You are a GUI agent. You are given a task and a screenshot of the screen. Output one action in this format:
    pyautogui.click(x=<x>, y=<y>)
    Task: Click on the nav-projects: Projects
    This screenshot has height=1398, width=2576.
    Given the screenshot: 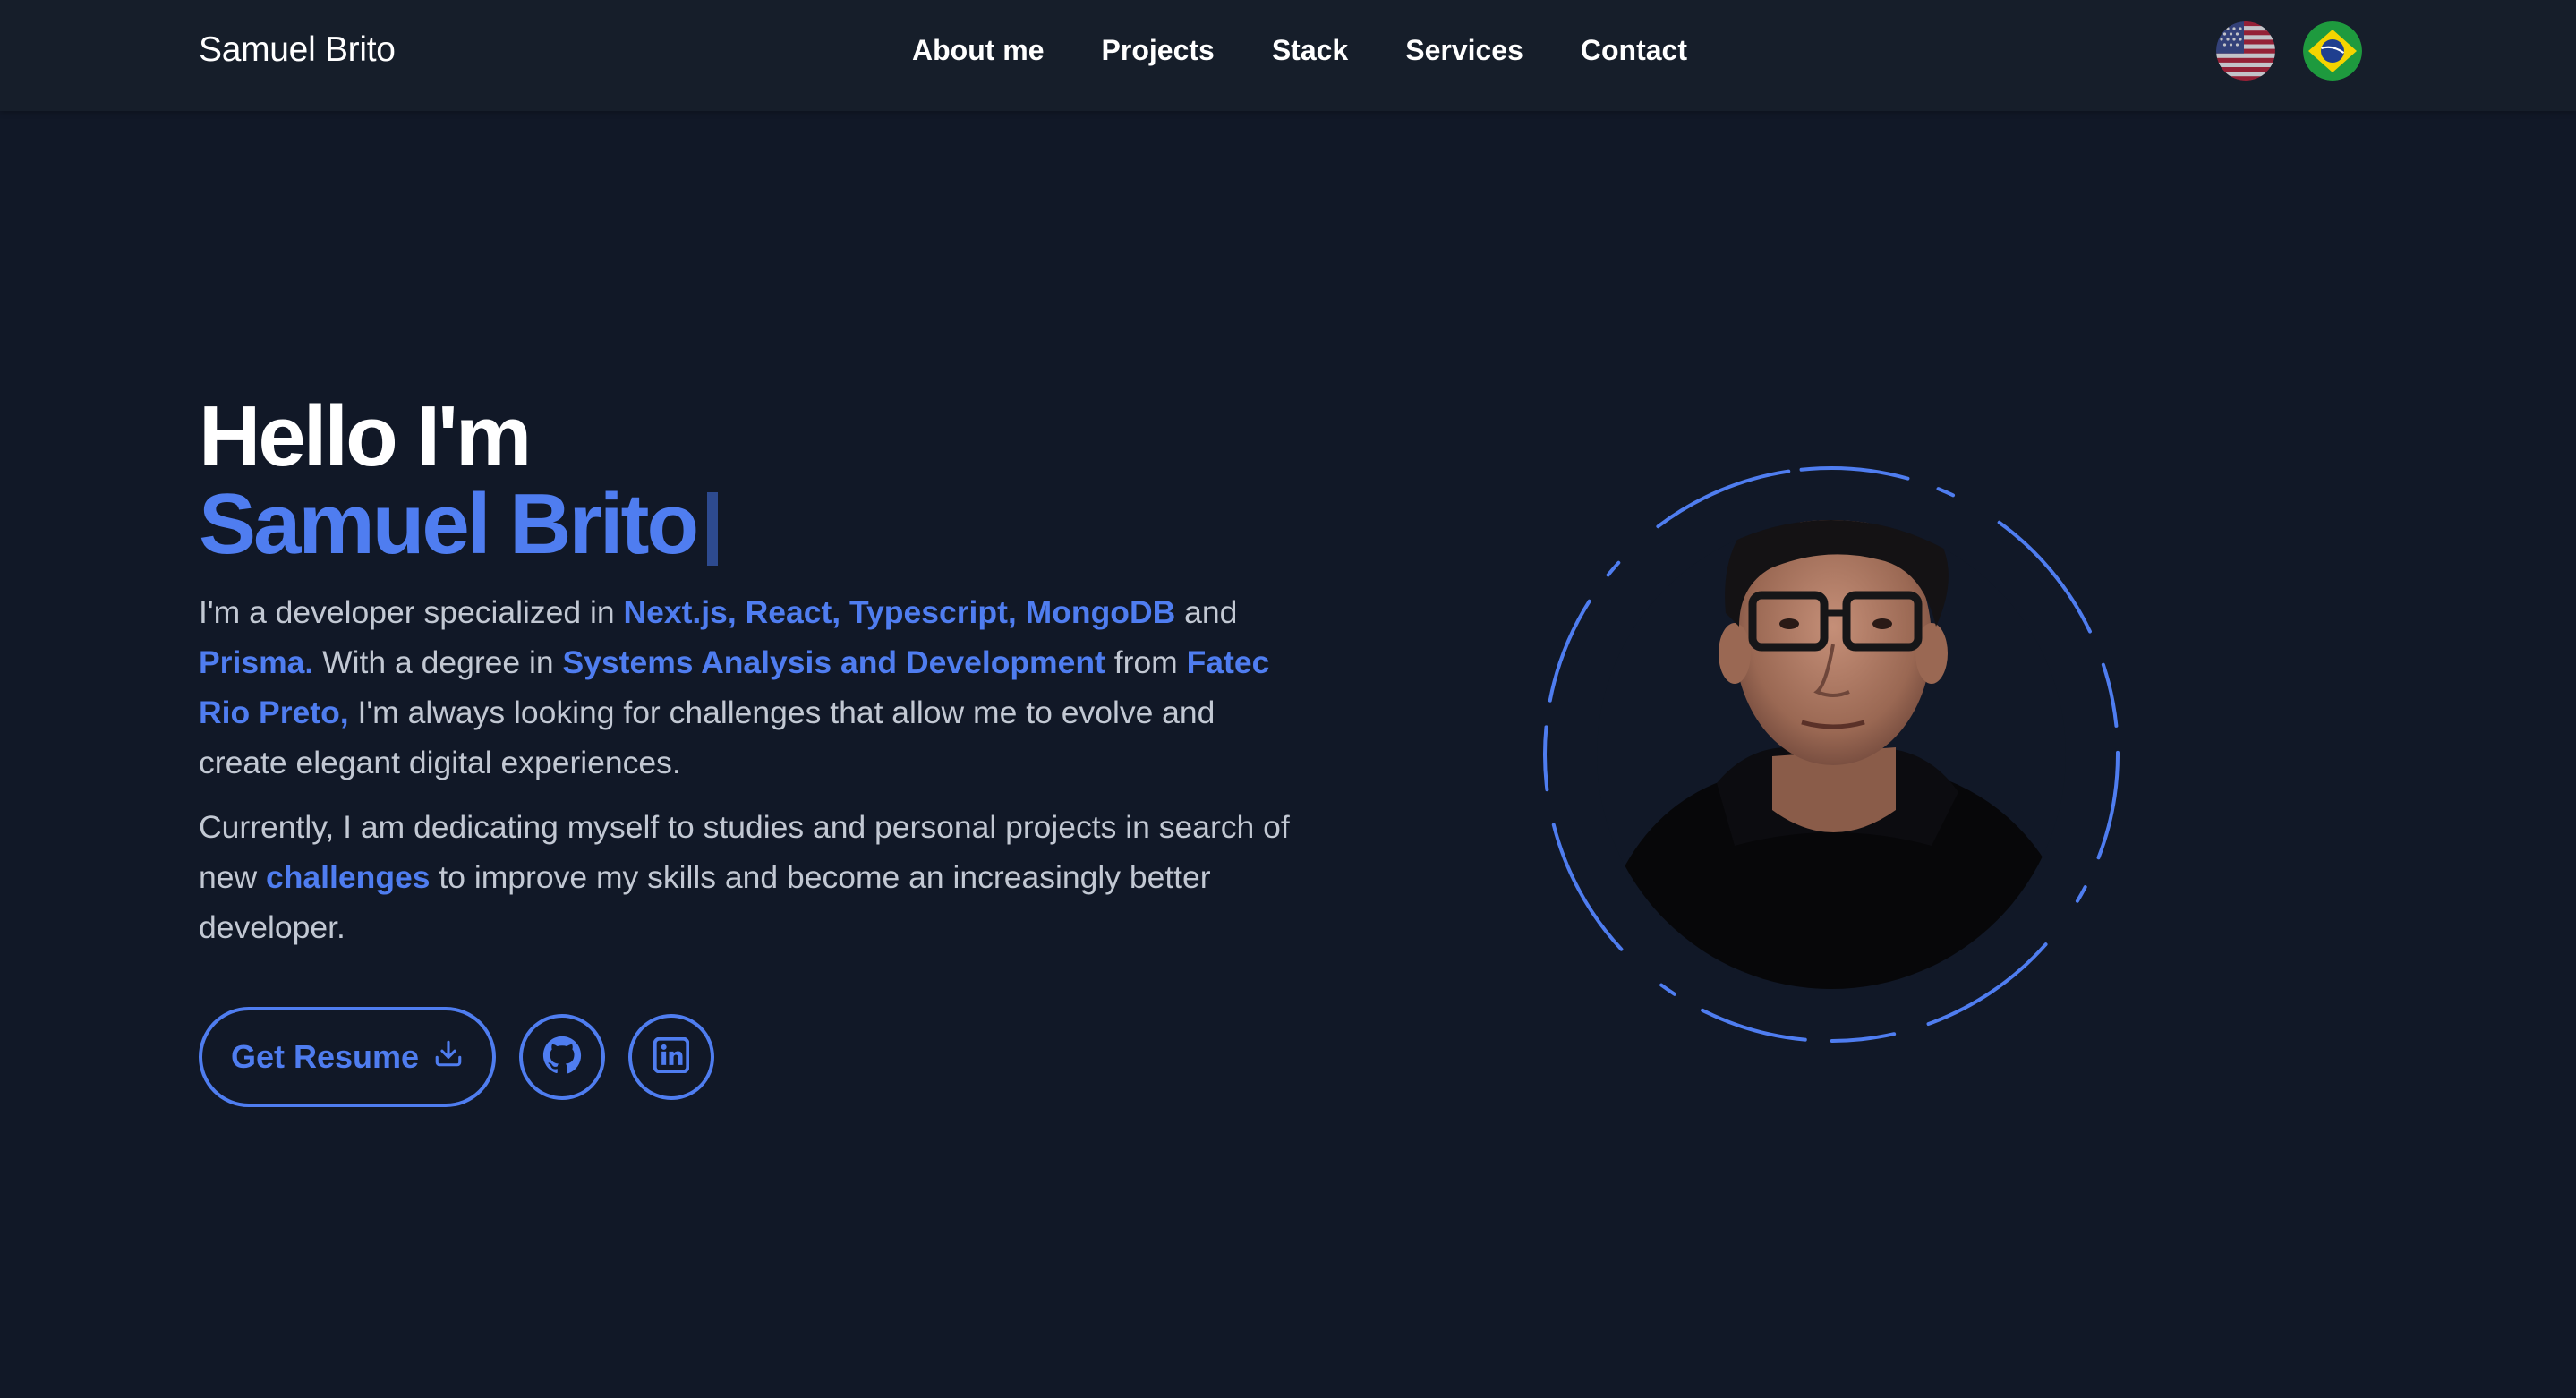 What is the action you would take?
    pyautogui.click(x=1158, y=51)
    